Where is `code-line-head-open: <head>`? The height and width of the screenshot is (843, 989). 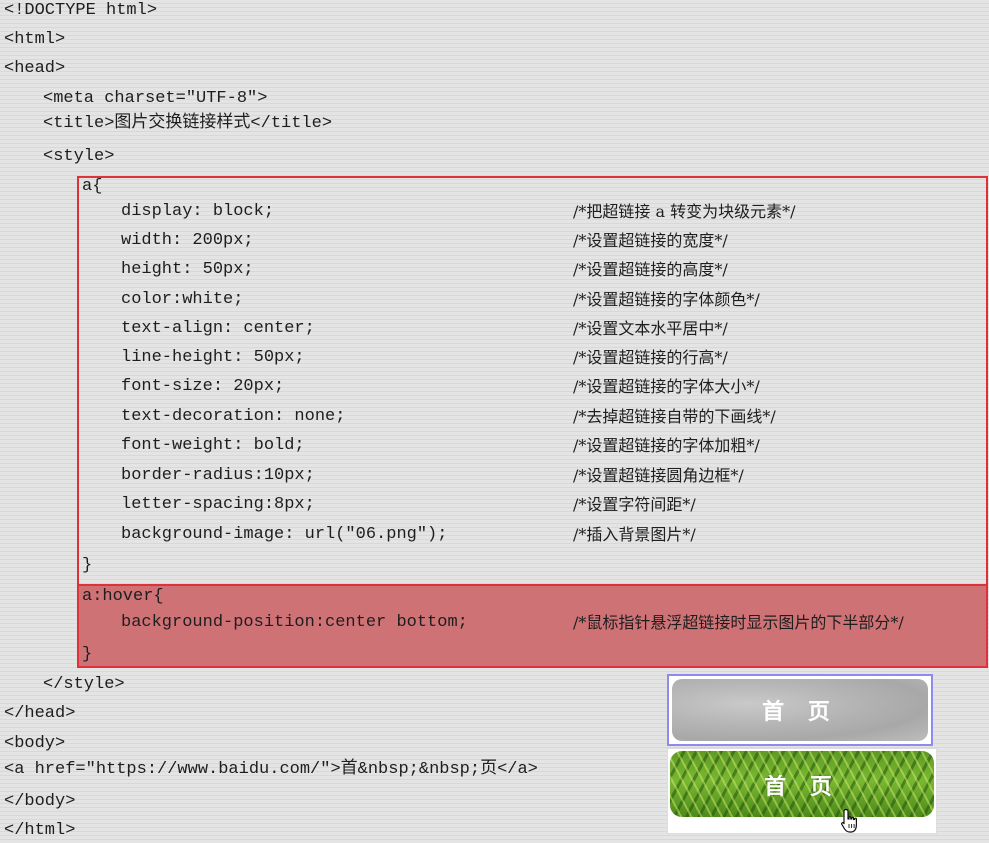
code-line-head-open: <head> is located at coordinates (35, 68).